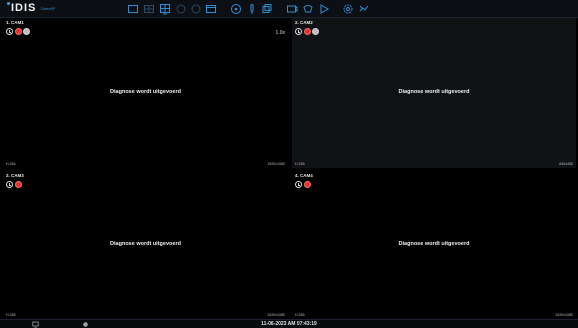  What do you see at coordinates (304, 22) in the screenshot?
I see `camera-title: 2. CAM2` at bounding box center [304, 22].